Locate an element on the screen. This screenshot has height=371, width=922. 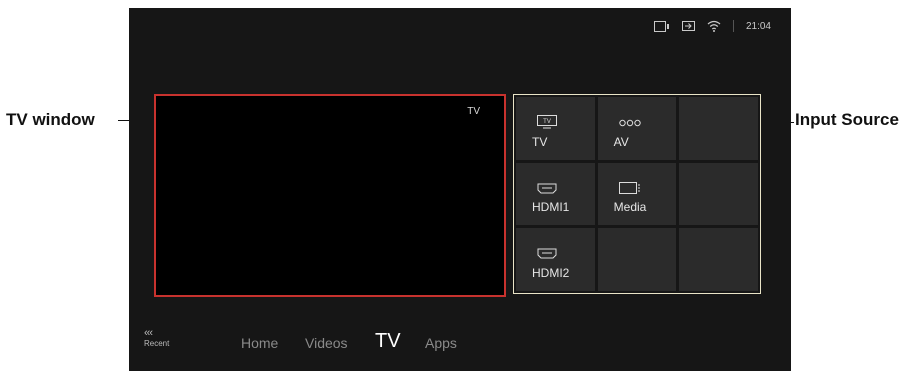
source-tile-av: AV is located at coordinates (637, 128).